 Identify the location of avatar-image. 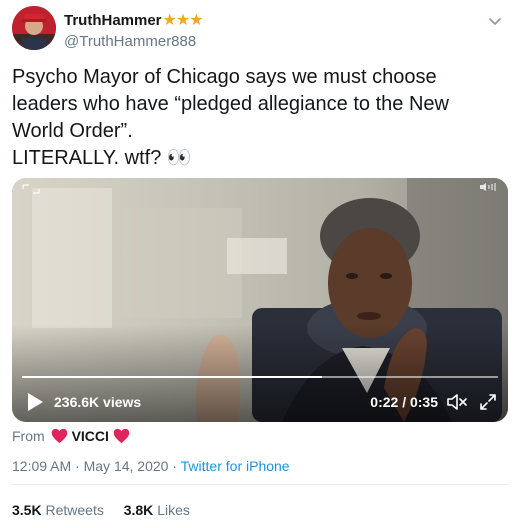
(34, 28).